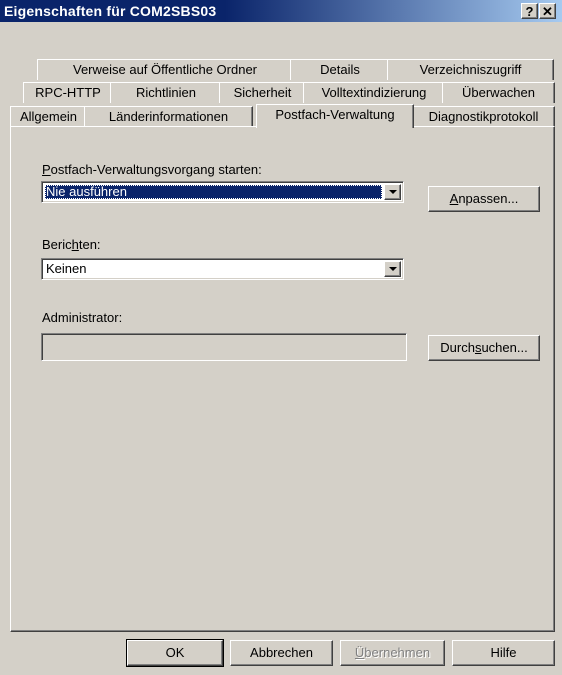 The height and width of the screenshot is (675, 562). What do you see at coordinates (48, 116) in the screenshot?
I see `tab-allgemein: Allgemein` at bounding box center [48, 116].